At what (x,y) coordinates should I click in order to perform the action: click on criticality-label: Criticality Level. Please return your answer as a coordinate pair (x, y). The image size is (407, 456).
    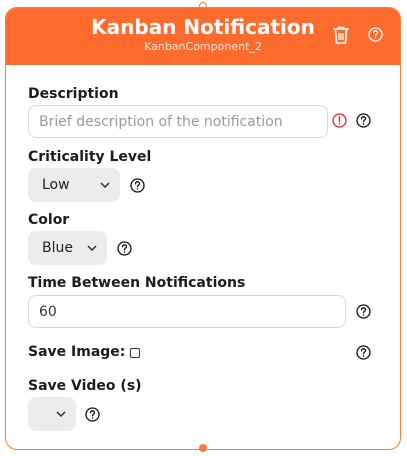
    Looking at the image, I should click on (90, 157).